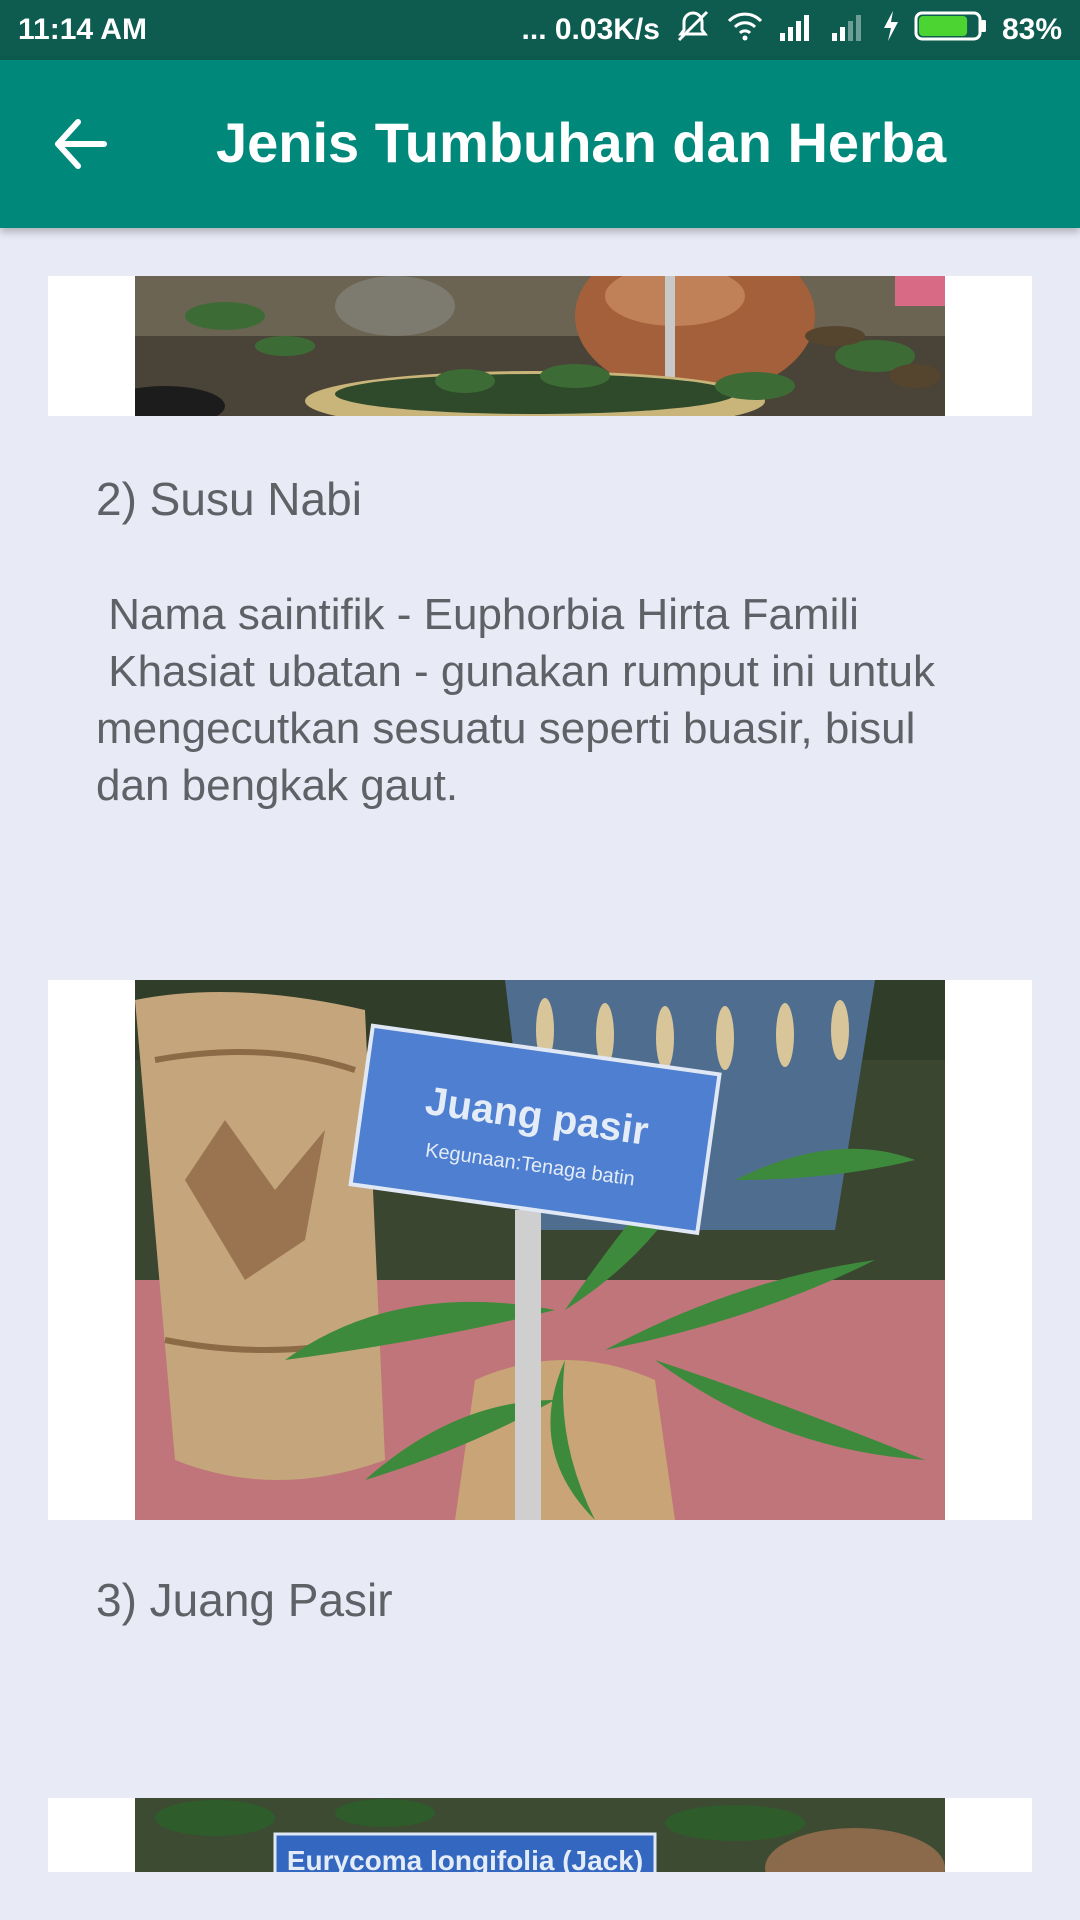 The image size is (1080, 1920). I want to click on arrow-back-icon, so click(81, 144).